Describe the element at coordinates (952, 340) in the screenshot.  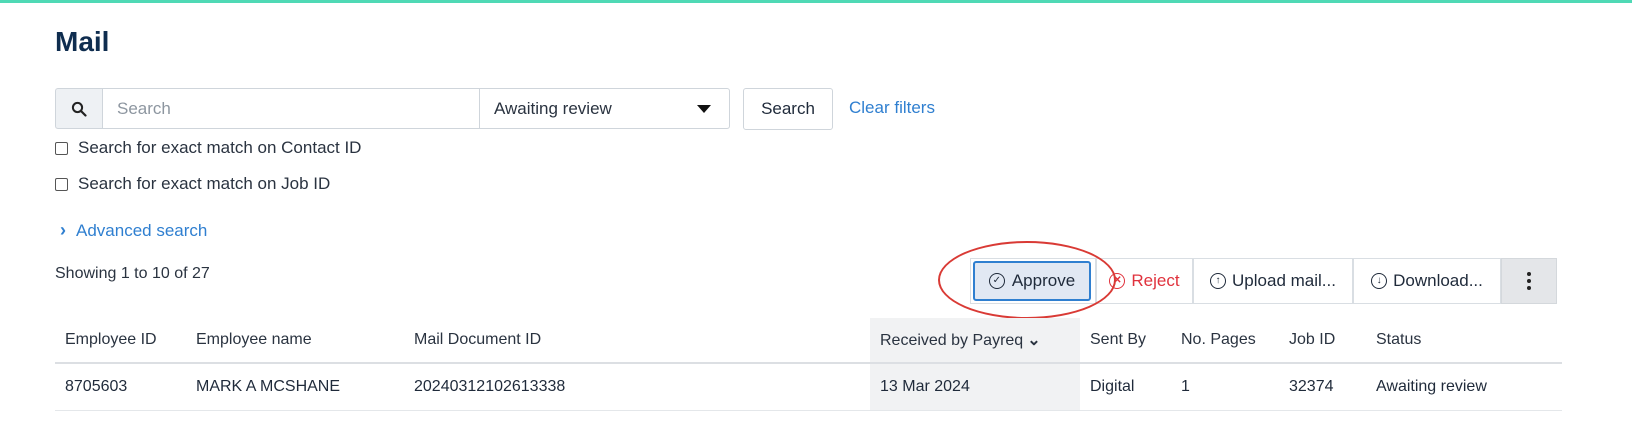
I see `column-header-label: Received by Payreq` at that location.